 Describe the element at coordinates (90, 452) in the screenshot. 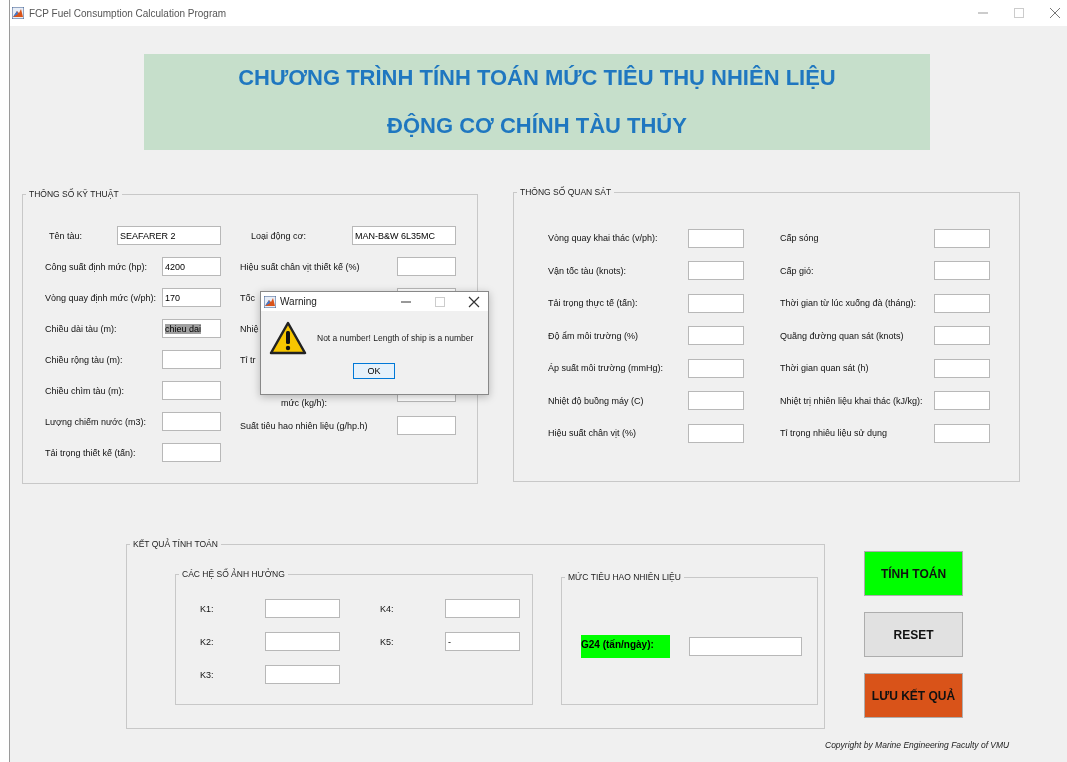

I see `field-label: Tải trọng thiết kế (tấn):` at that location.